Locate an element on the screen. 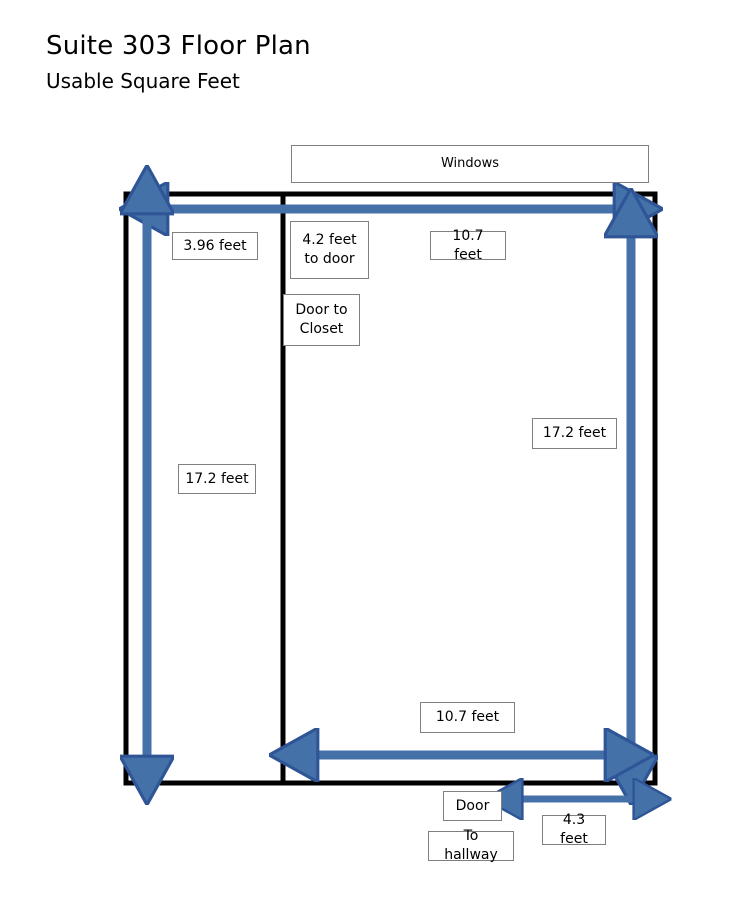 This screenshot has width=734, height=915. callout-to-hallway-label: To hallway is located at coordinates (471, 845).